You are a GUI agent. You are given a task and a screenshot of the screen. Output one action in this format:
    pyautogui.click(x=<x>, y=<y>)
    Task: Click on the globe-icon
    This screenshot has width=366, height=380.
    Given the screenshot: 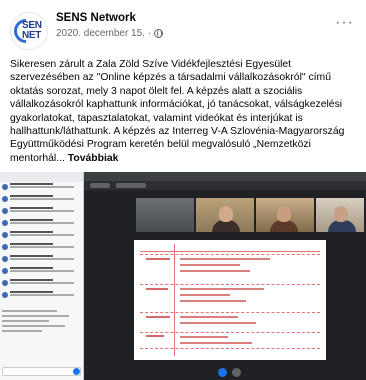 What is the action you would take?
    pyautogui.click(x=159, y=33)
    